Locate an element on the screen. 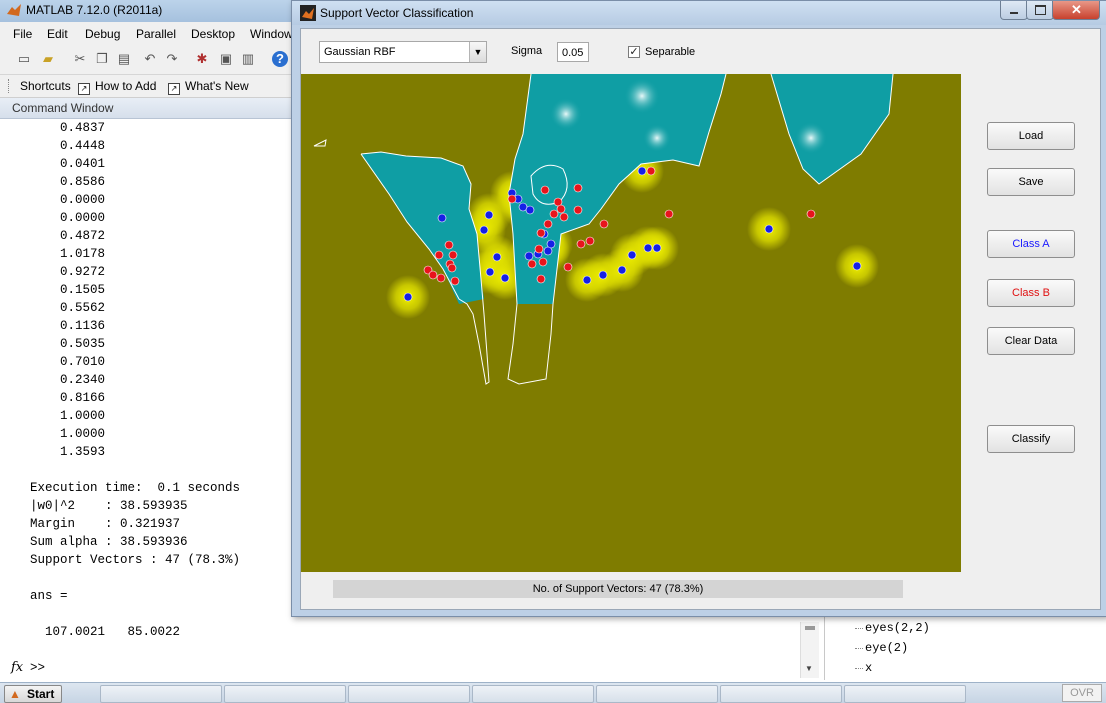 This screenshot has width=1106, height=703. cut-icon: ✂ is located at coordinates (80, 59).